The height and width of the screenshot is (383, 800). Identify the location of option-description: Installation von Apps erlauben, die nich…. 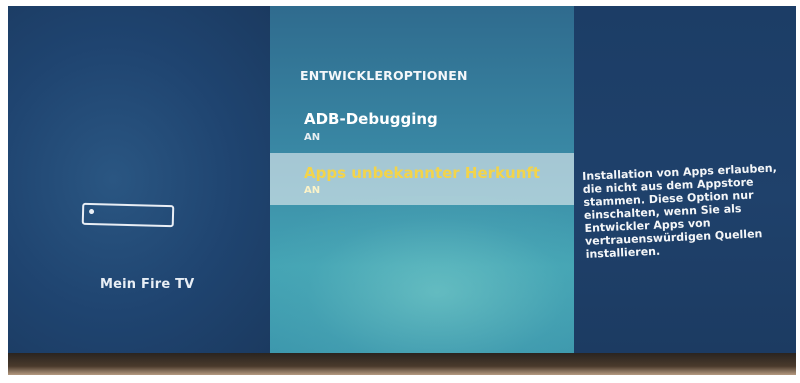
(680, 211).